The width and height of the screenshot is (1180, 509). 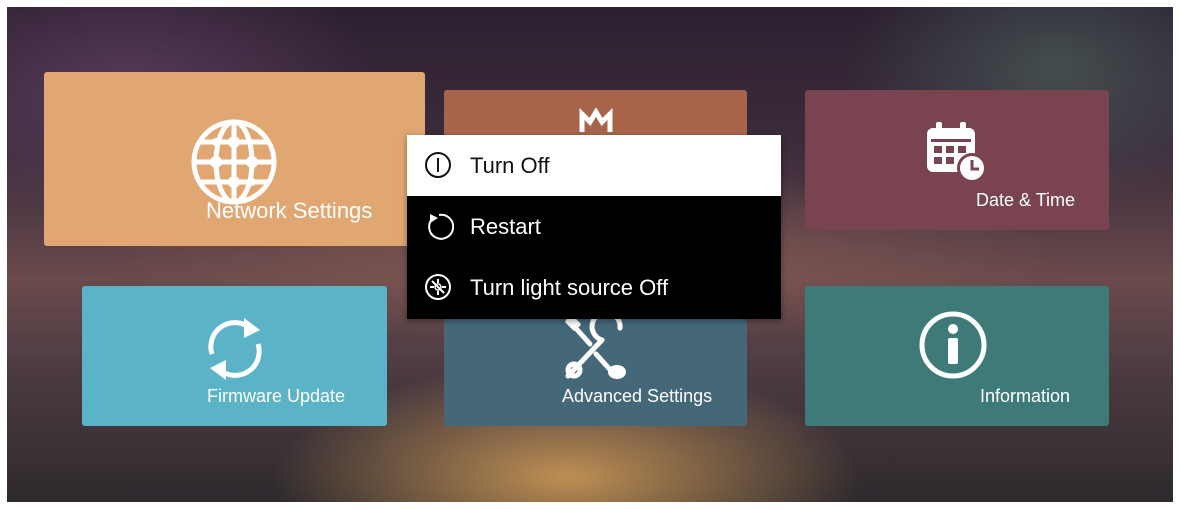 I want to click on power-icon, so click(x=438, y=165).